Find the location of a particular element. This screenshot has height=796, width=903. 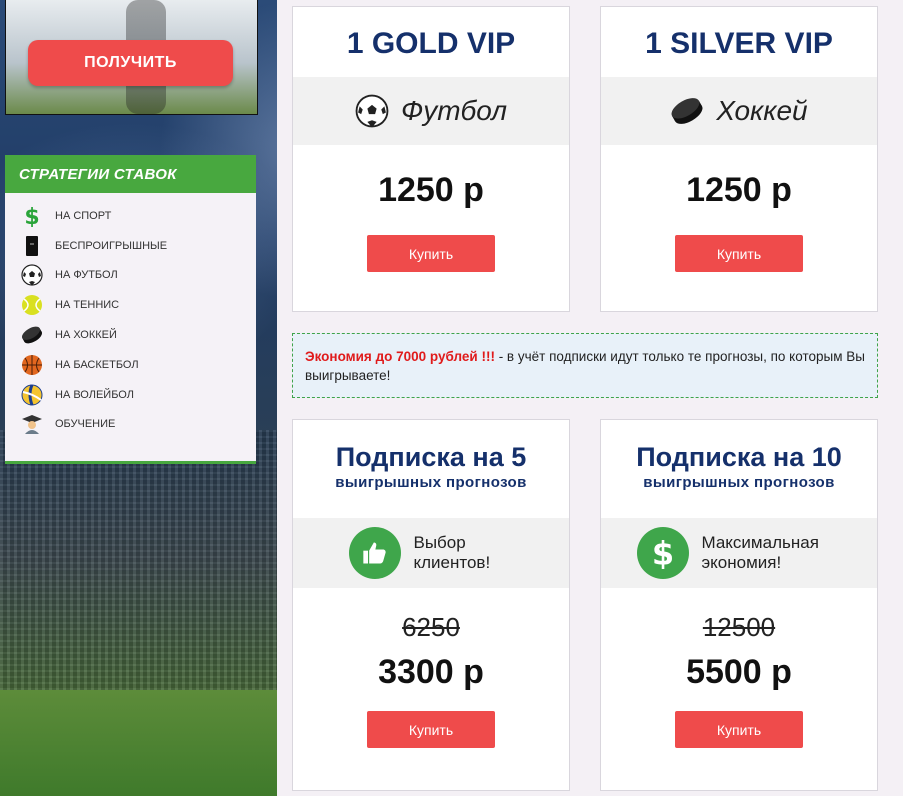

promo-banner: ПОЛУЧИТЬ is located at coordinates (131, 57).